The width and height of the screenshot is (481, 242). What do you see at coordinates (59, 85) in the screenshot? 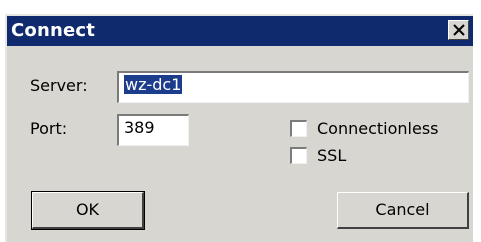
I see `server-label: Server:` at bounding box center [59, 85].